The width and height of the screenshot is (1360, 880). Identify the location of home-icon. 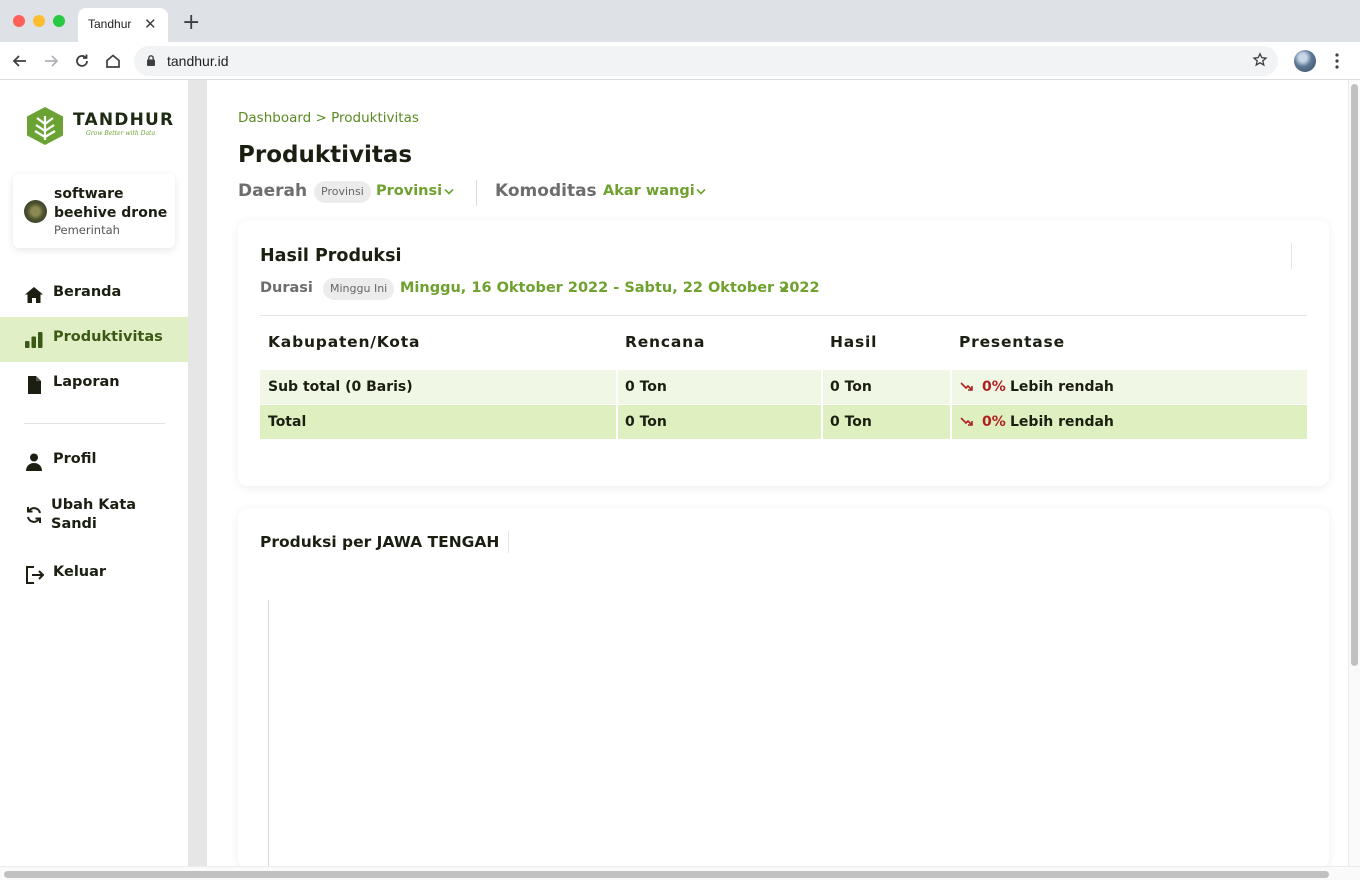
(34, 295).